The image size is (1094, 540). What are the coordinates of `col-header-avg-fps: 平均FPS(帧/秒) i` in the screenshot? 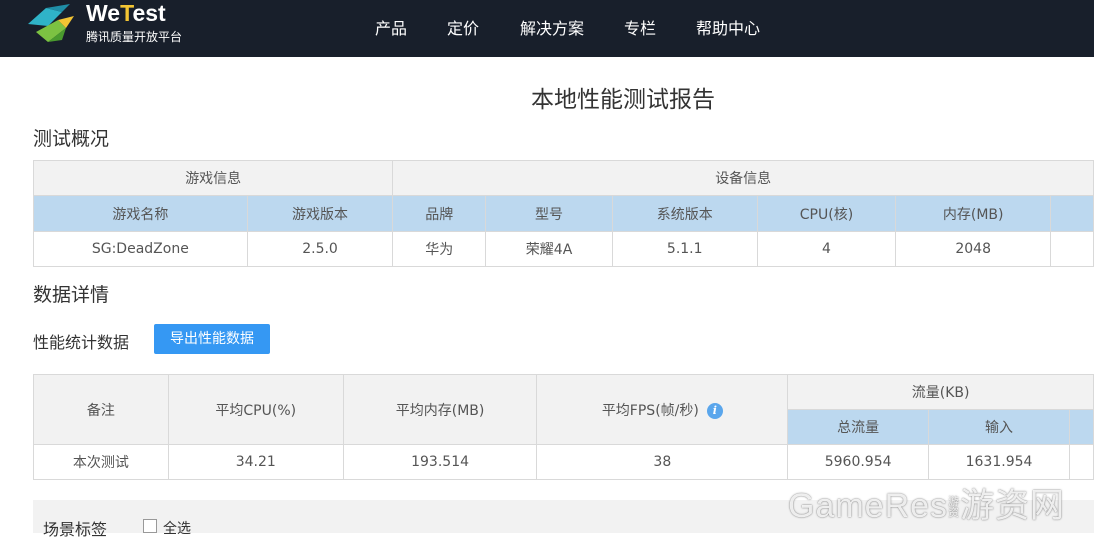 It's located at (662, 409).